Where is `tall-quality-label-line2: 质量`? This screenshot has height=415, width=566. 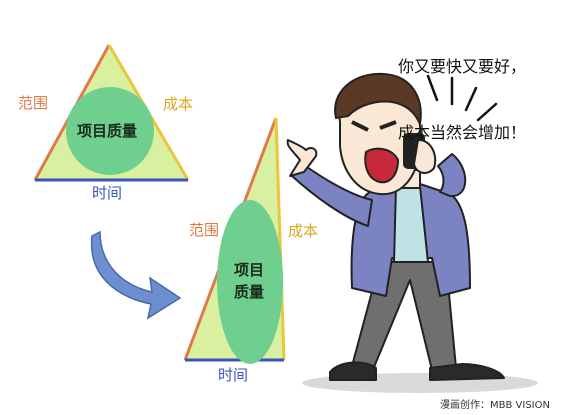 tall-quality-label-line2: 质量 is located at coordinates (249, 292).